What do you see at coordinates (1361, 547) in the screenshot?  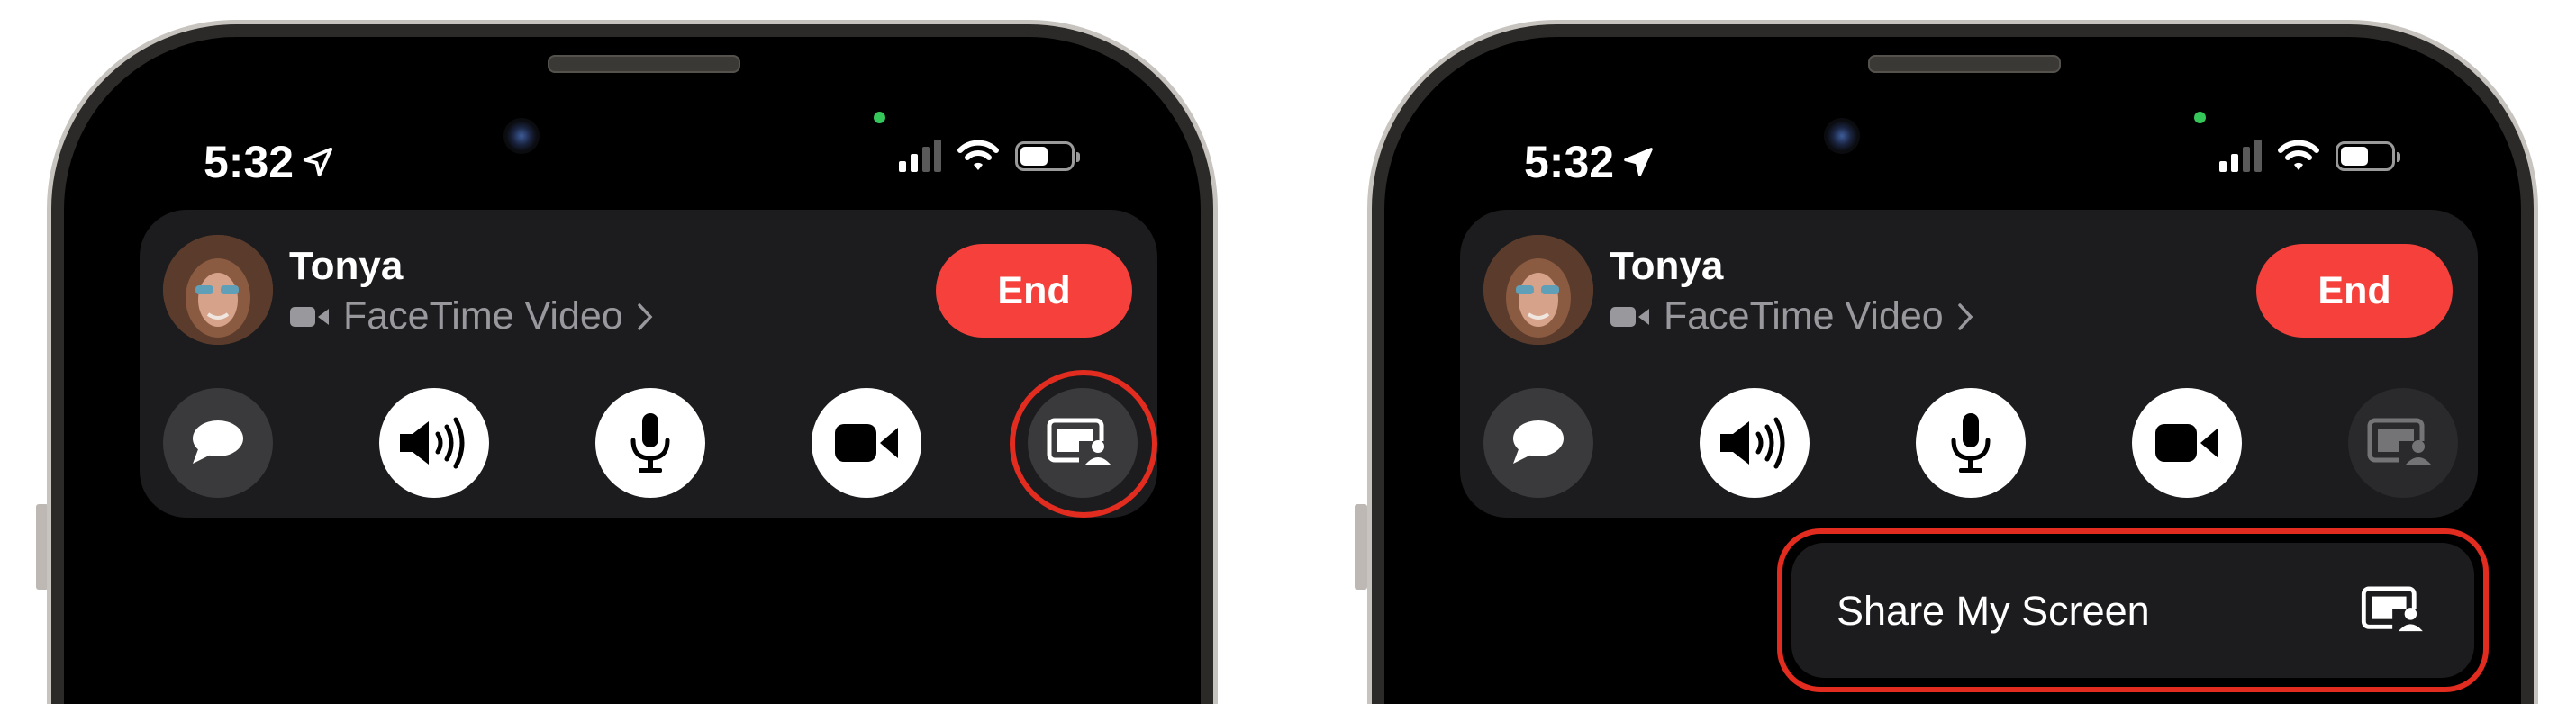 I see `right-phone-side-button` at bounding box center [1361, 547].